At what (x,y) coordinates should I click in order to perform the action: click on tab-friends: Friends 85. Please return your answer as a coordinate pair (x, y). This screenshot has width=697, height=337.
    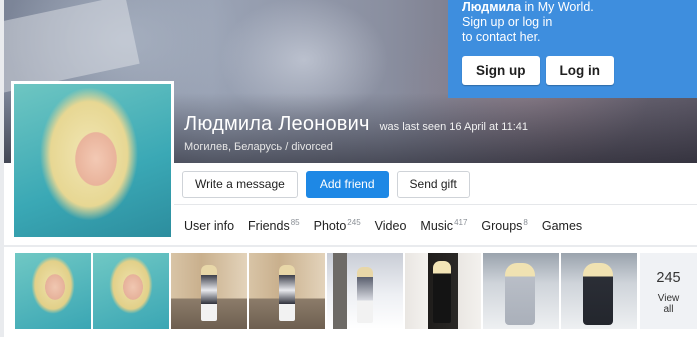
    Looking at the image, I should click on (274, 226).